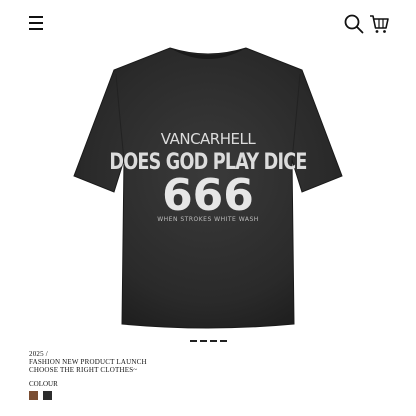 Image resolution: width=416 pixels, height=416 pixels. Describe the element at coordinates (208, 341) in the screenshot. I see `image-pager` at that location.